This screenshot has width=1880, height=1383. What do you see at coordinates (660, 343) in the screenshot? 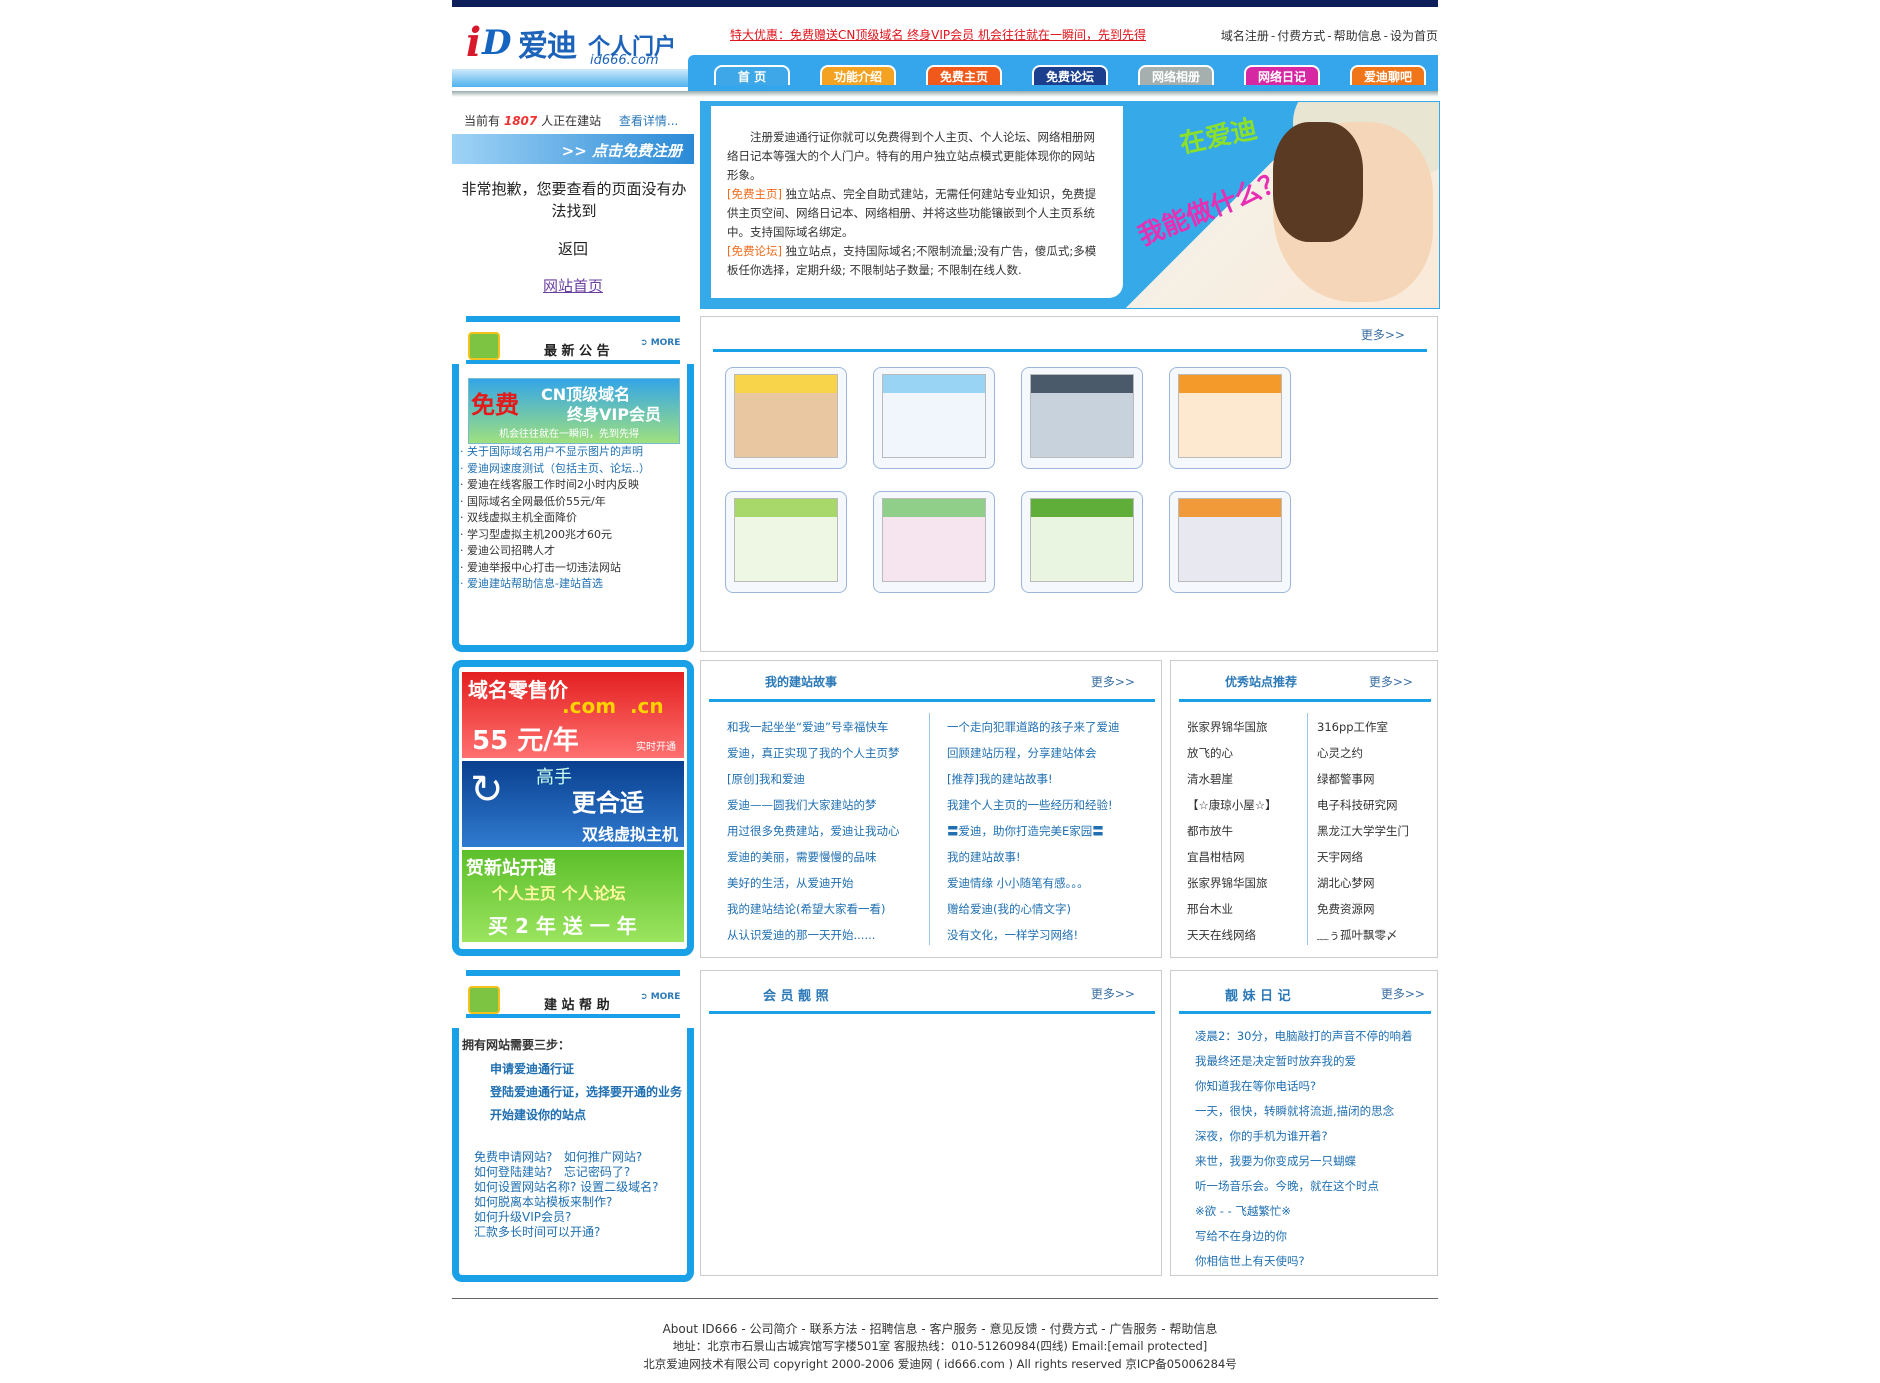
I see `notice-more-button: ➲ MORE` at bounding box center [660, 343].